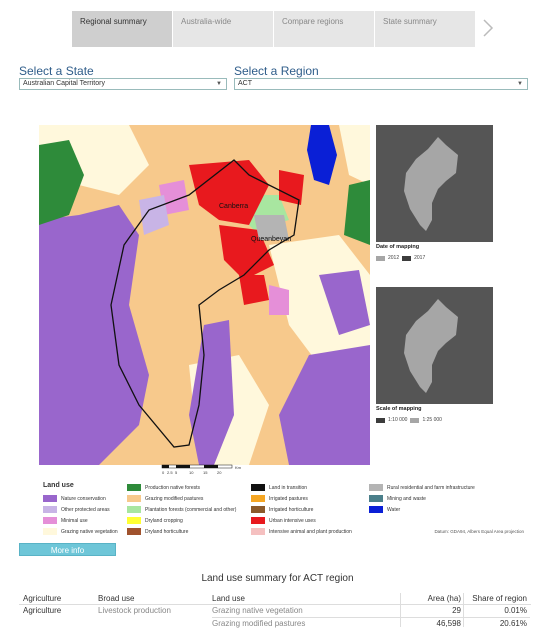 The image size is (555, 628). Describe the element at coordinates (425, 29) in the screenshot. I see `tab-state-summary: State summary` at that location.